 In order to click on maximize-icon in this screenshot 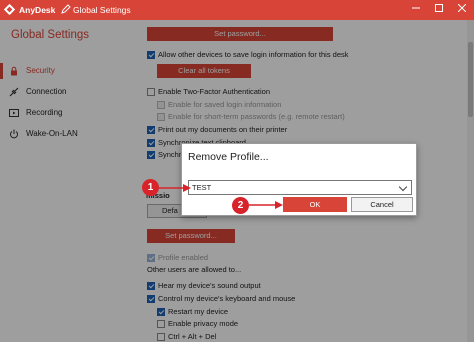, I will do `click(439, 8)`.